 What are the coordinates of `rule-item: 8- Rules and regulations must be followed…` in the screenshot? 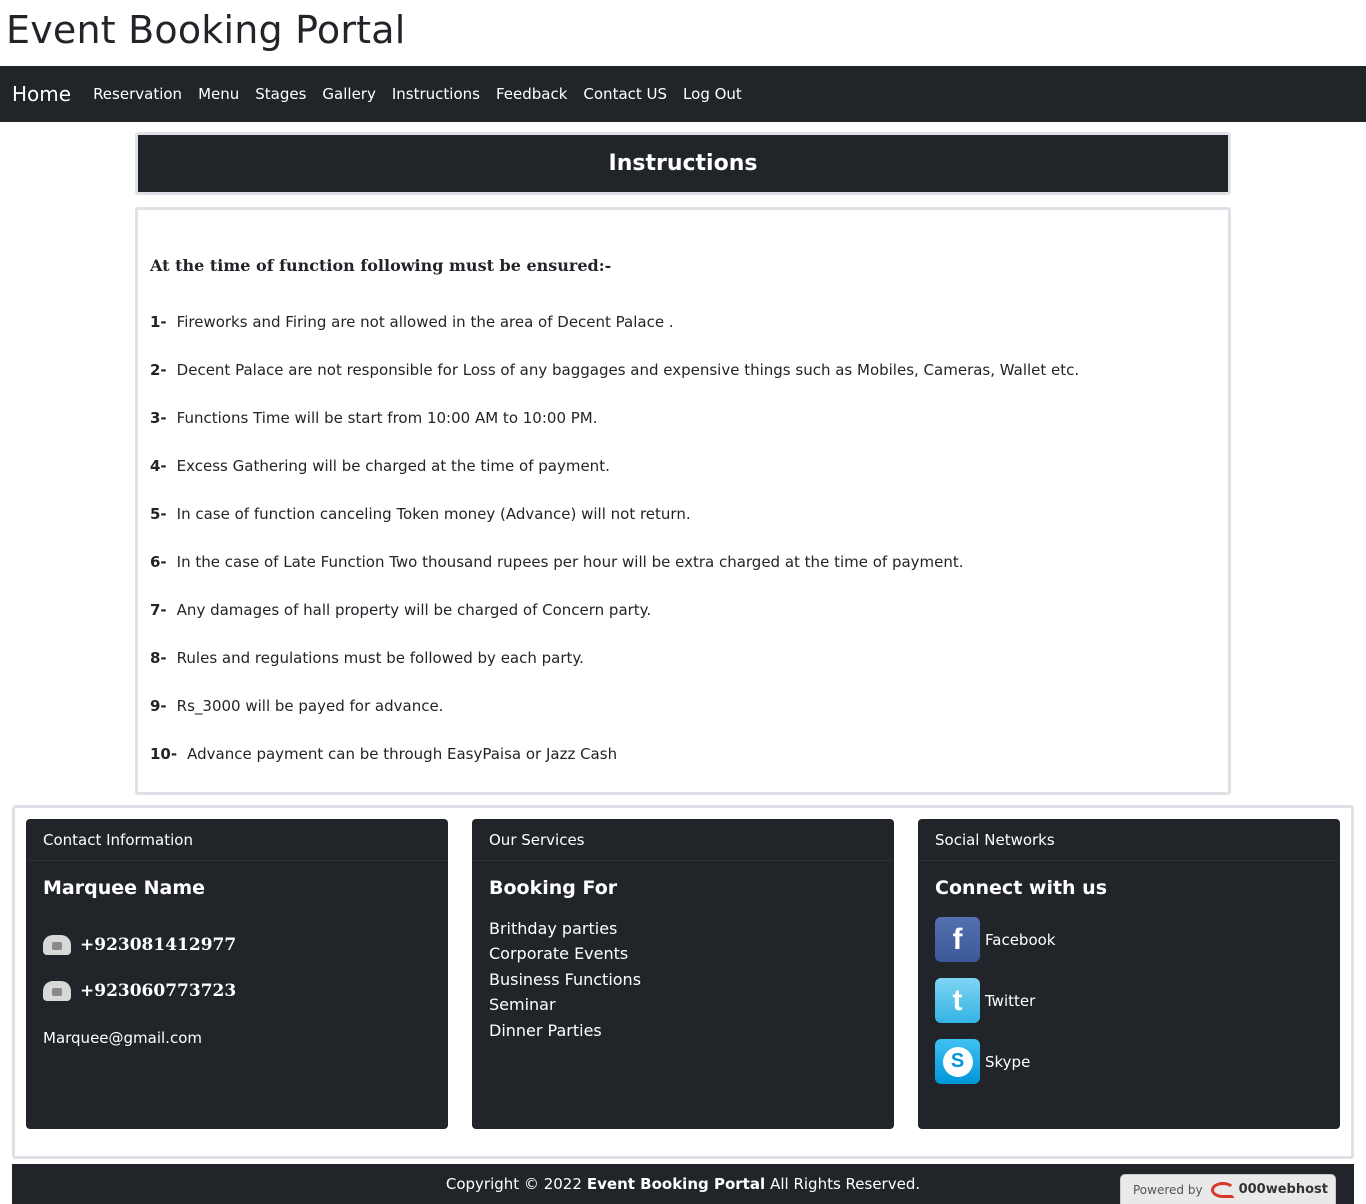 It's located at (367, 658).